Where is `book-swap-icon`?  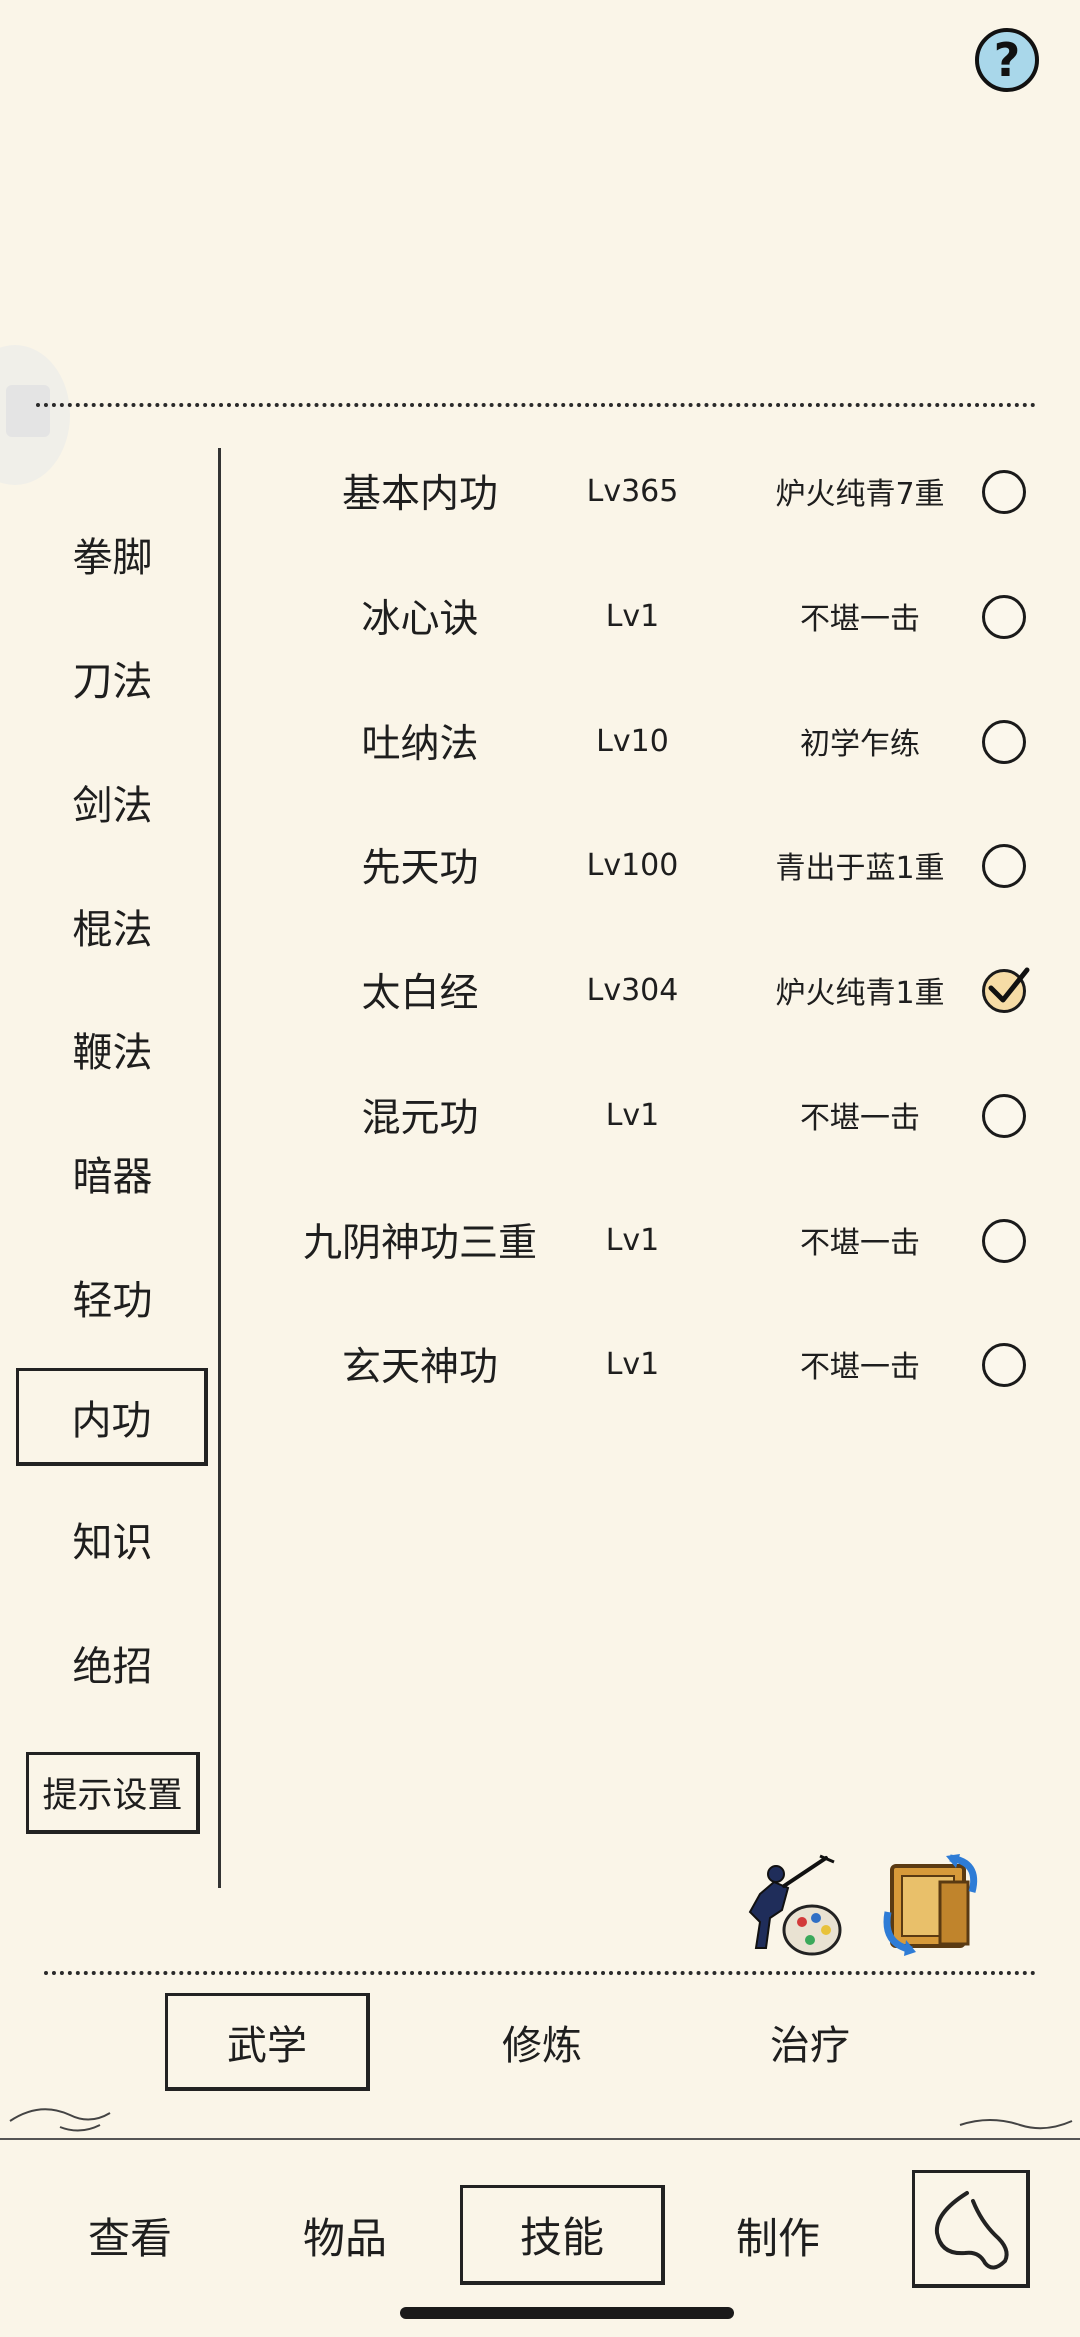
book-swap-icon is located at coordinates (931, 1907).